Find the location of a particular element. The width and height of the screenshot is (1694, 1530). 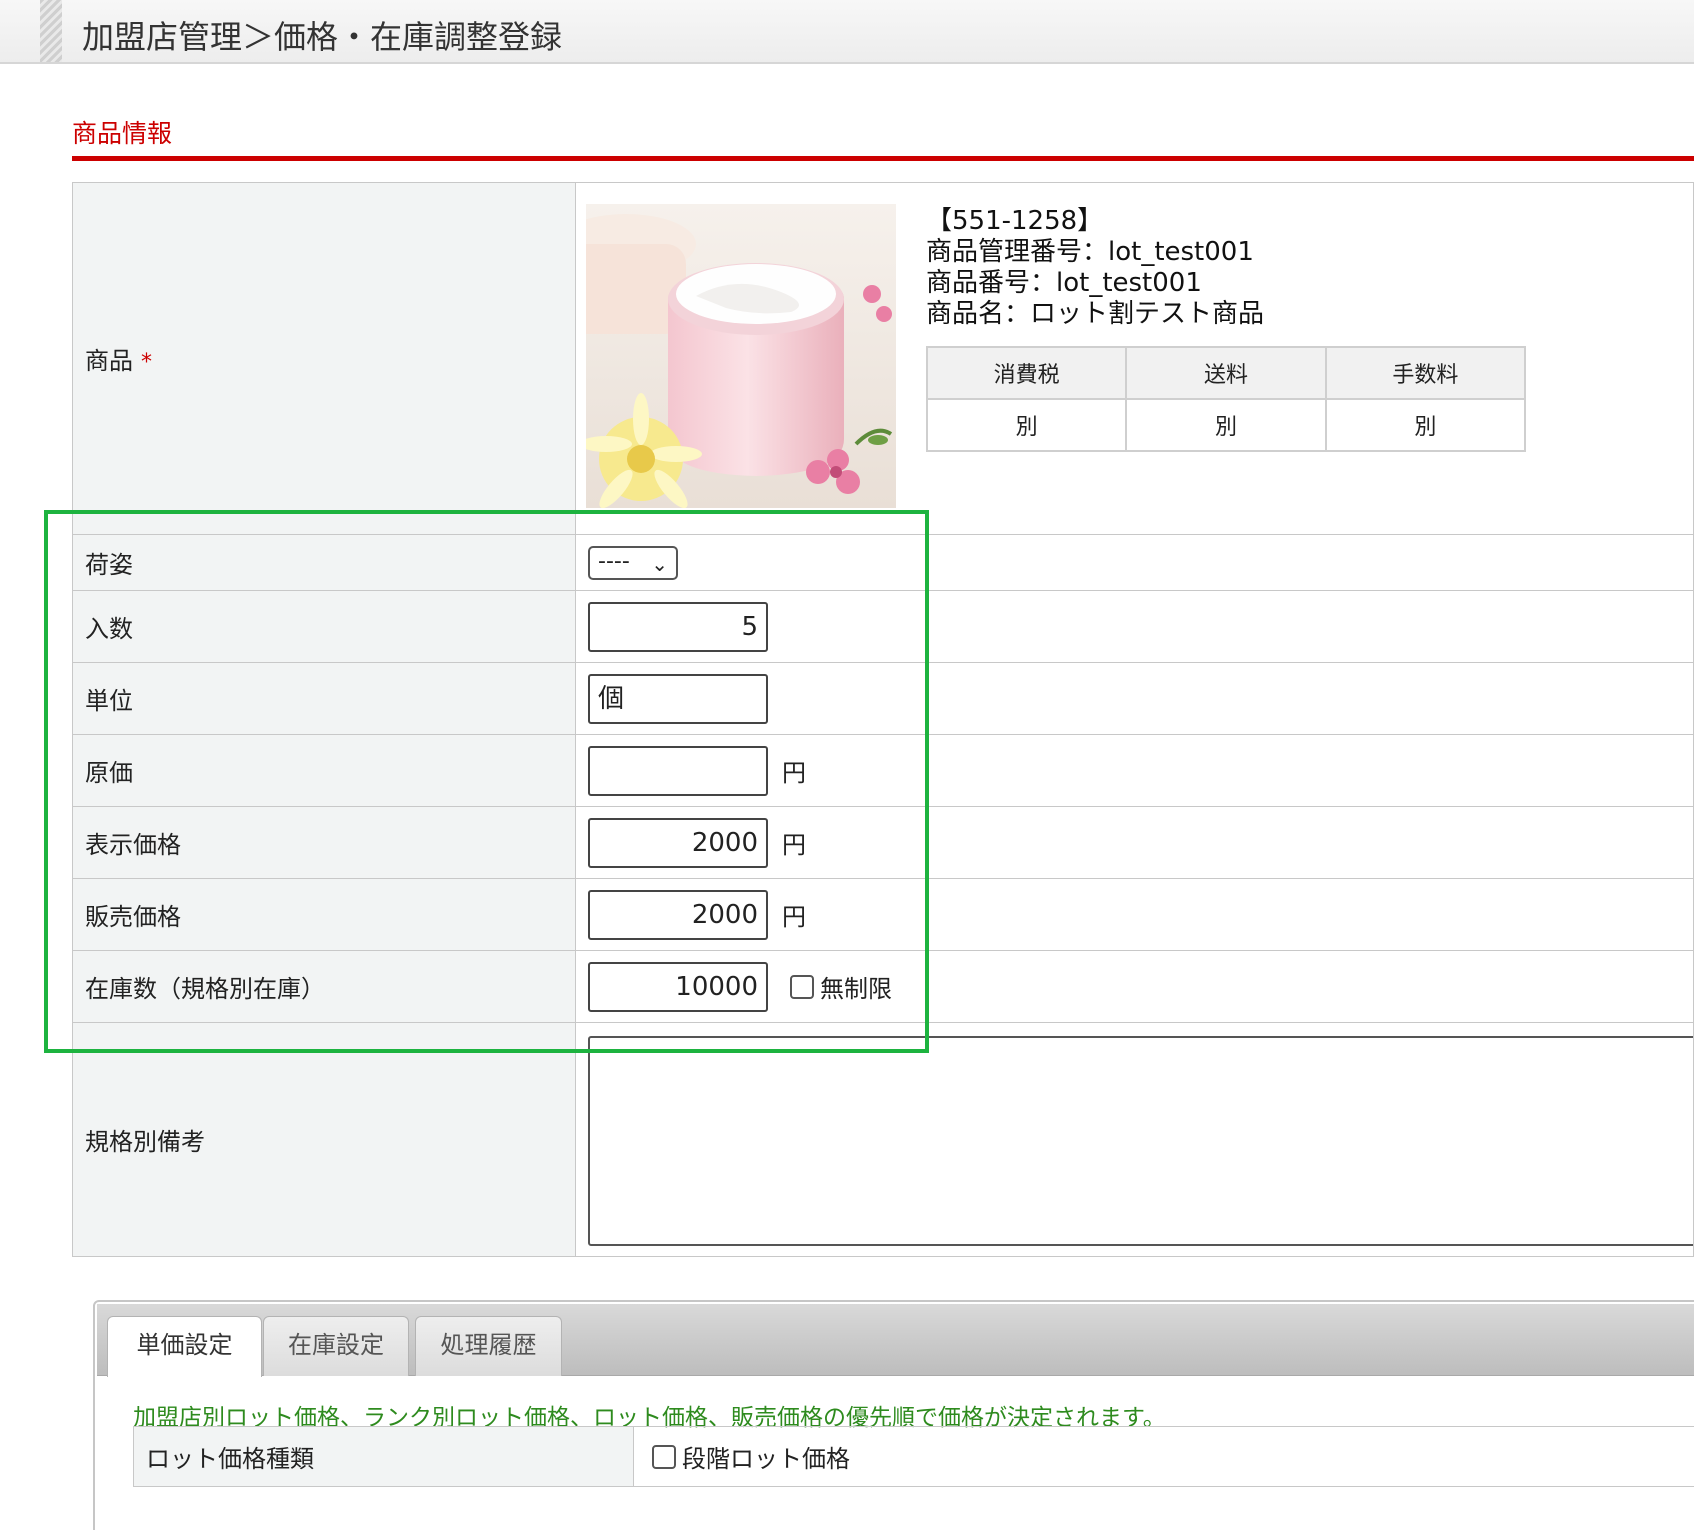

display-price-input: 2000 is located at coordinates (678, 842).